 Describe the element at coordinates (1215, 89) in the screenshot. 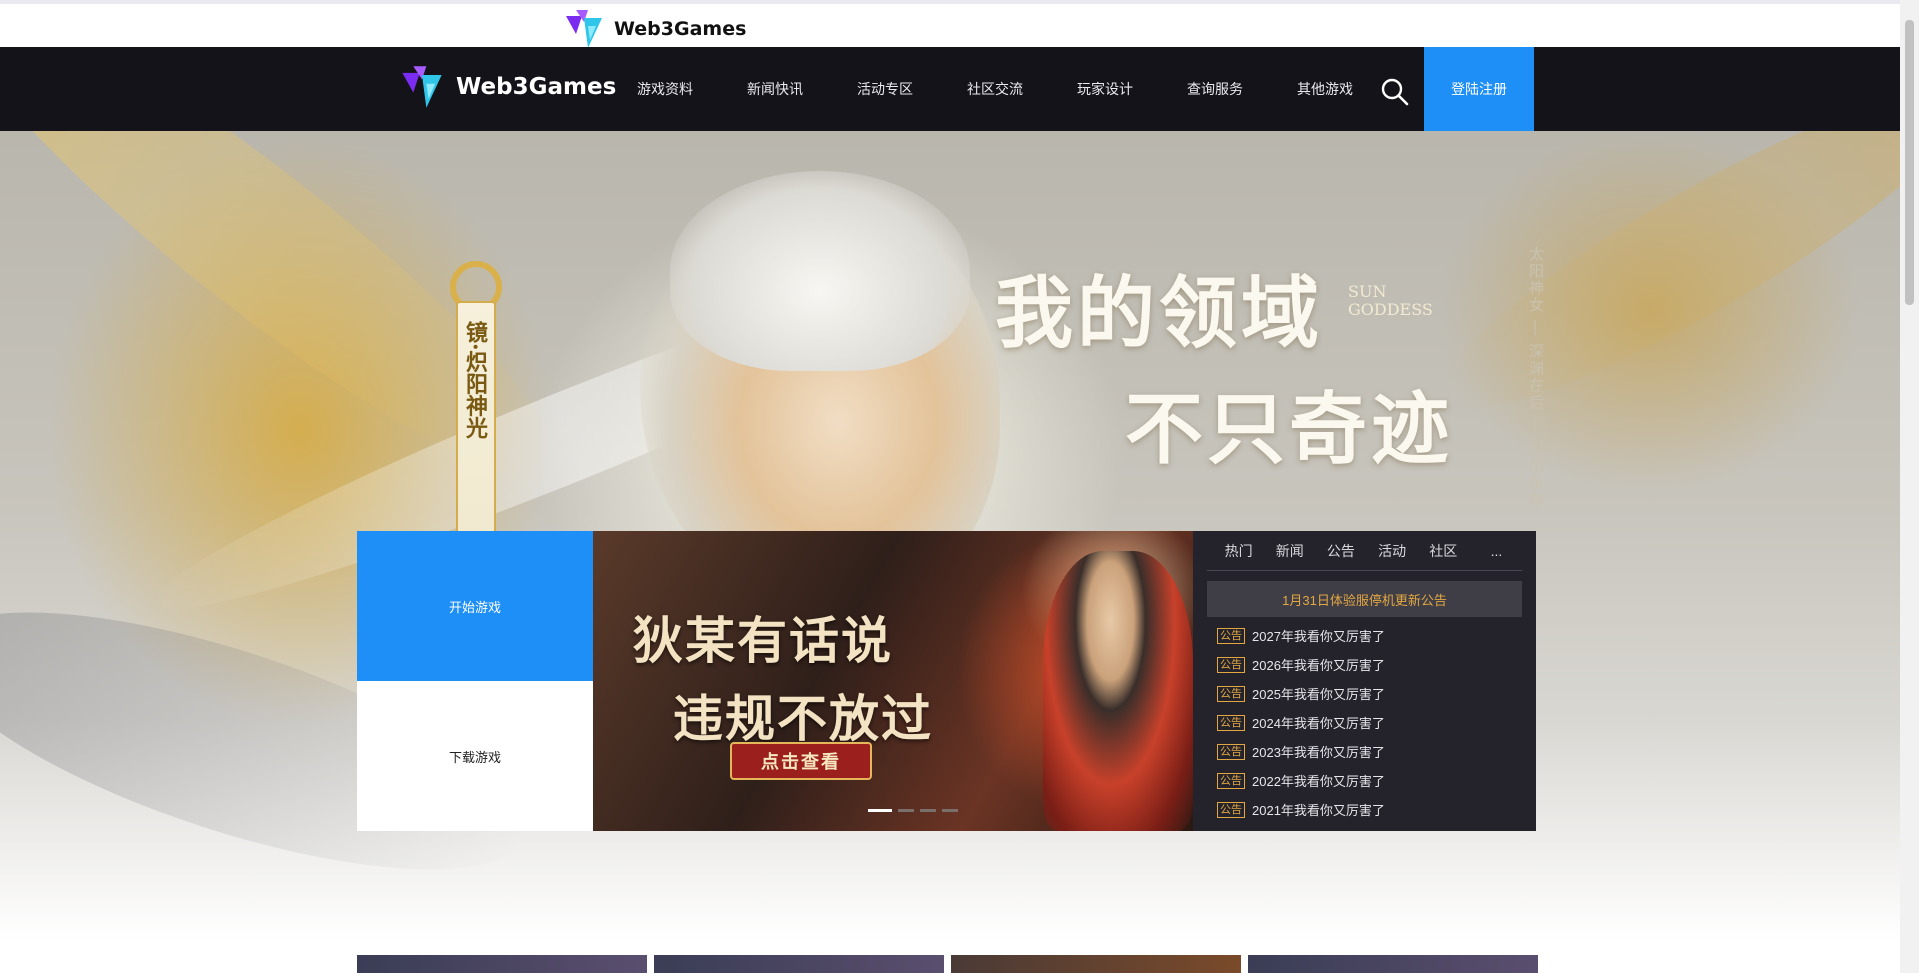

I see `nav-item-query-service: 查询服务` at that location.